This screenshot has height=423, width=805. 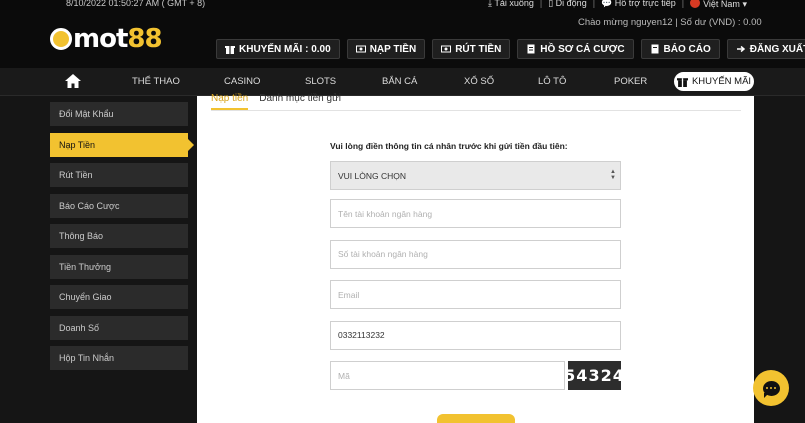 I want to click on sidebar-item-bet-report: Báo Cáo Cược, so click(x=119, y=205).